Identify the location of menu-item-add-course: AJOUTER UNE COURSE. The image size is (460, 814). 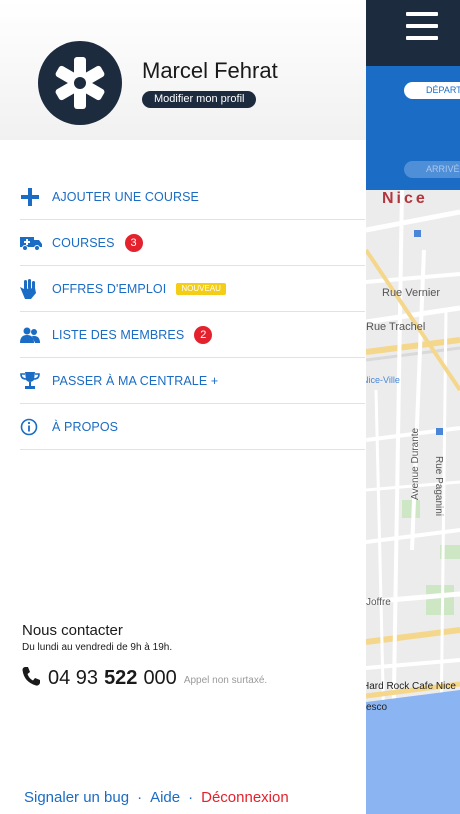
(192, 197).